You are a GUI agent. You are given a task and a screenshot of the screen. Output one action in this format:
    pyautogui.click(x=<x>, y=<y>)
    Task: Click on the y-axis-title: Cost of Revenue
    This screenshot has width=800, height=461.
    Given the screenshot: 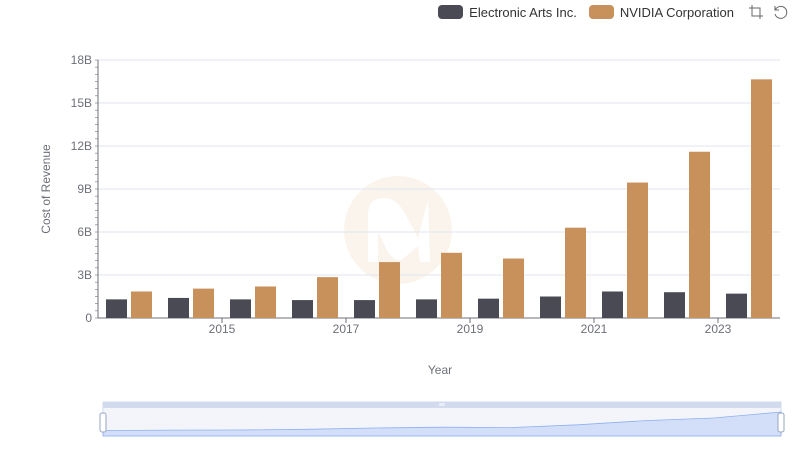 What is the action you would take?
    pyautogui.click(x=46, y=189)
    